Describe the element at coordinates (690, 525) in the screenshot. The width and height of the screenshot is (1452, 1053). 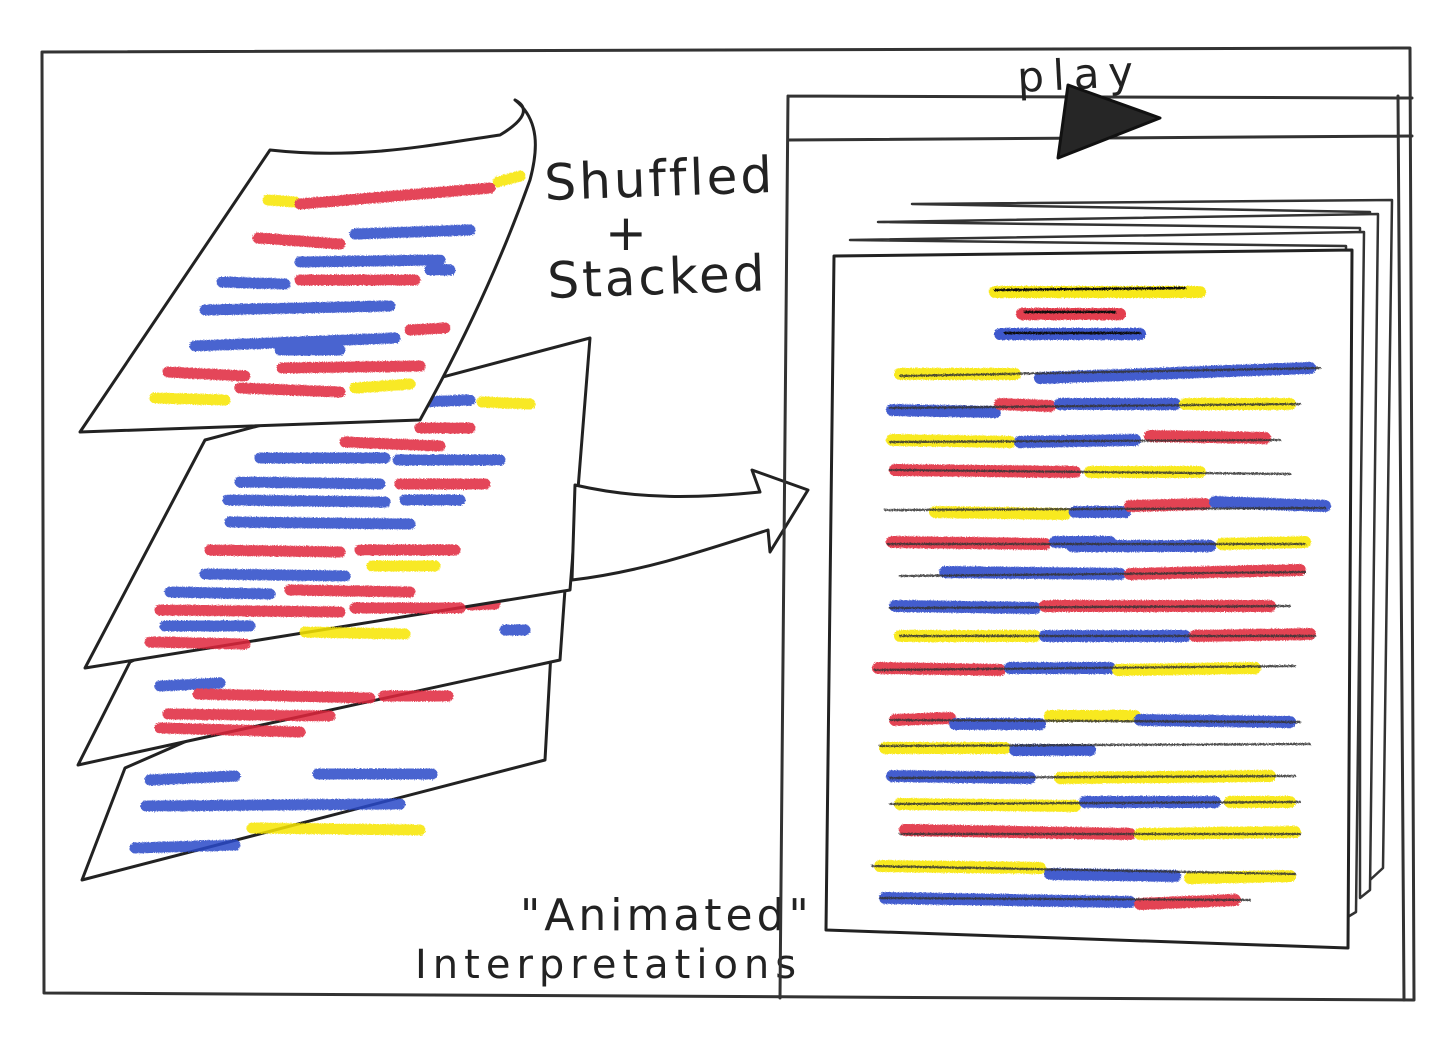
I see `right-arrow-icon` at that location.